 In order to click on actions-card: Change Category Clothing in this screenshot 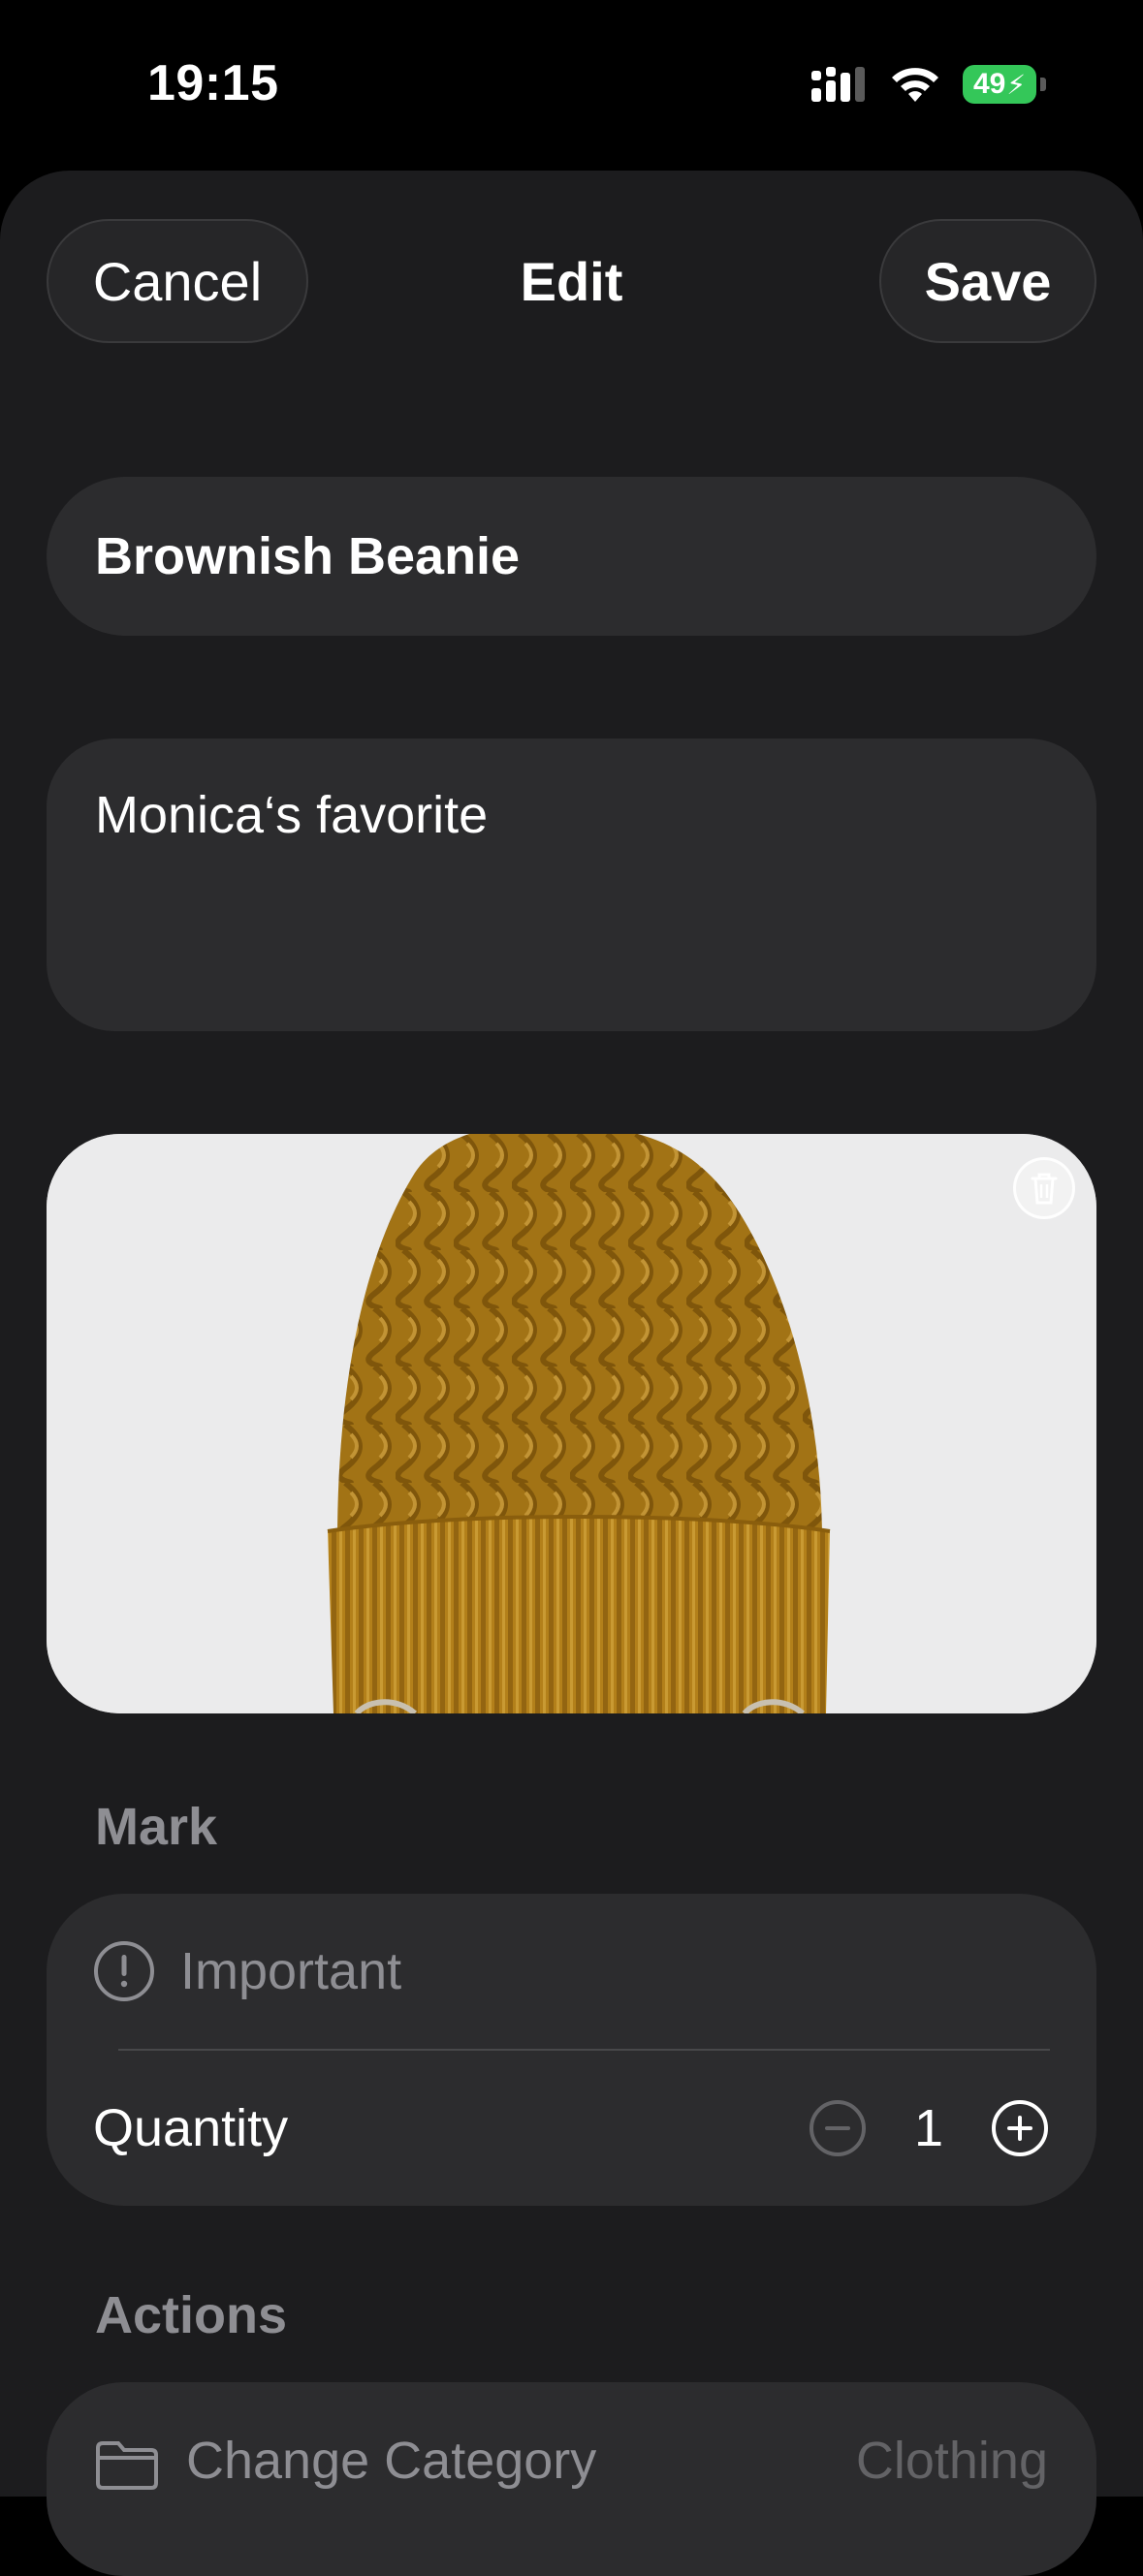, I will do `click(571, 2479)`.